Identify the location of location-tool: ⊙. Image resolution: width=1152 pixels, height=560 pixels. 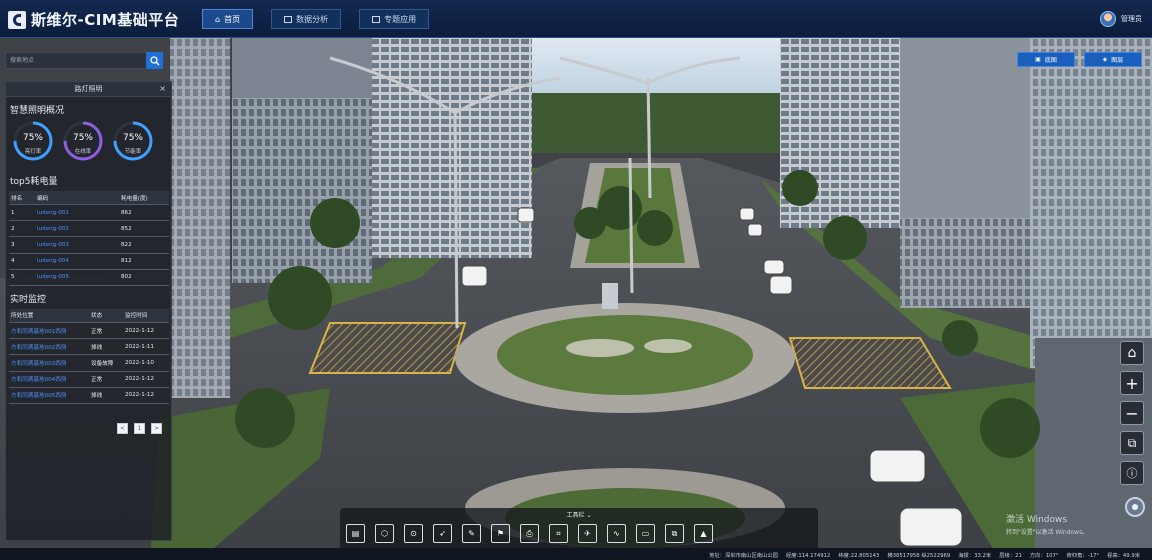
(413, 533).